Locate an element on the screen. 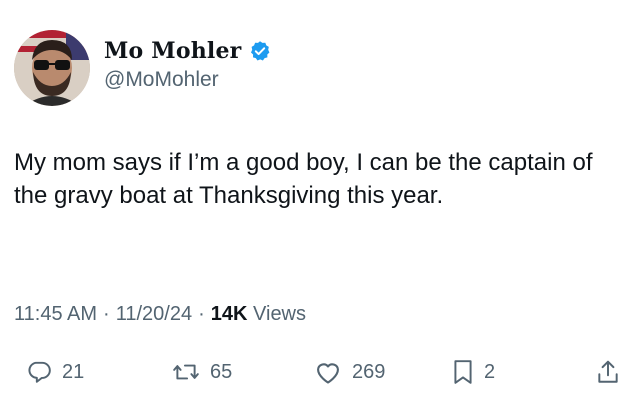  share-icon is located at coordinates (608, 372).